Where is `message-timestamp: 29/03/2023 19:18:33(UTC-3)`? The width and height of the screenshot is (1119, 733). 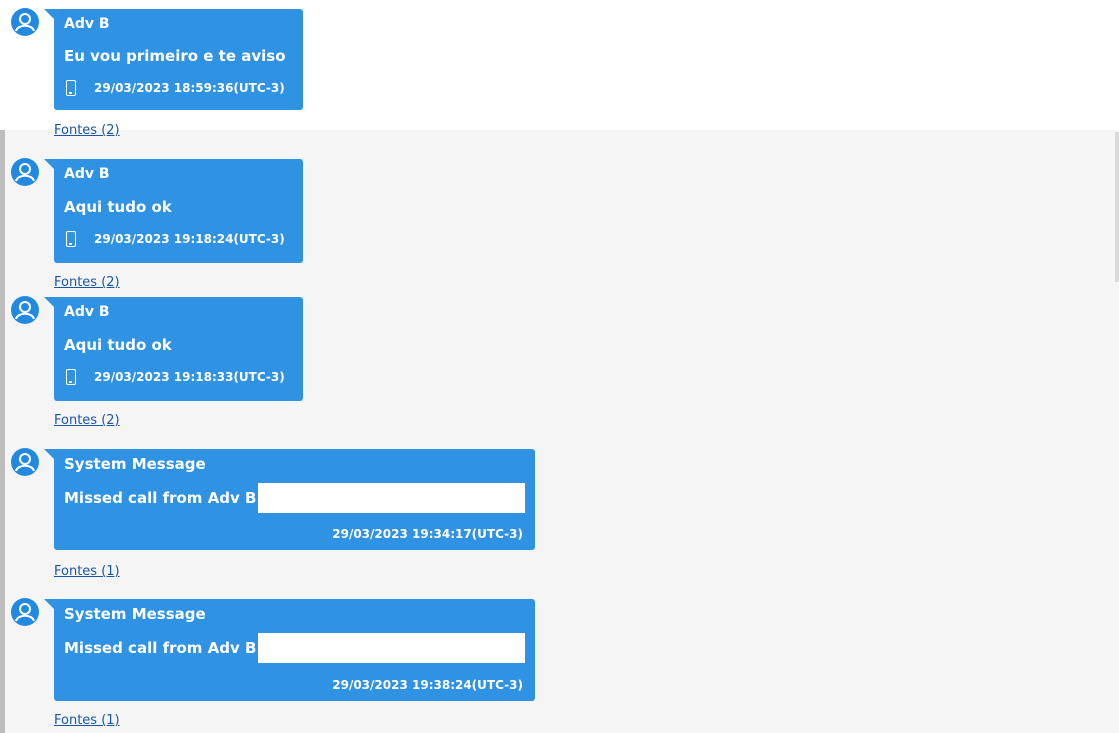
message-timestamp: 29/03/2023 19:18:33(UTC-3) is located at coordinates (189, 377).